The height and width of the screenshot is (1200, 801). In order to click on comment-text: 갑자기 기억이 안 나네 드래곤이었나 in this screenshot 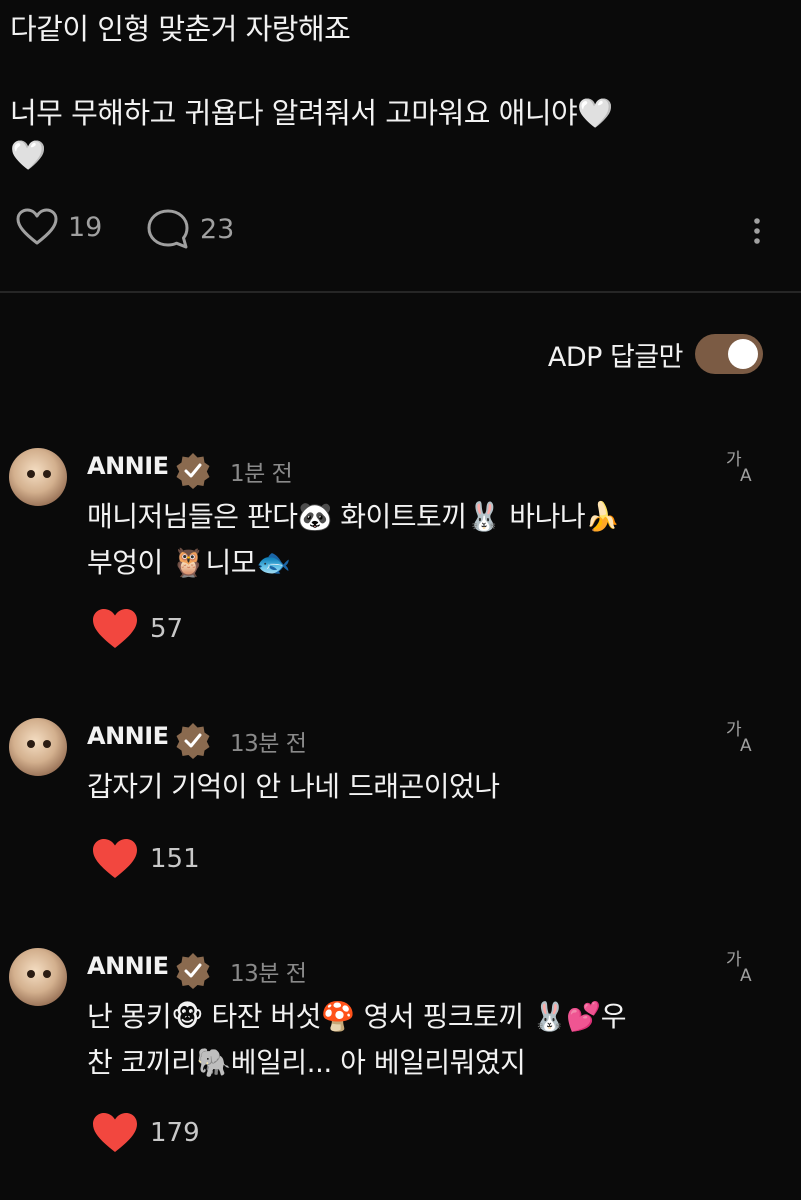, I will do `click(293, 786)`.